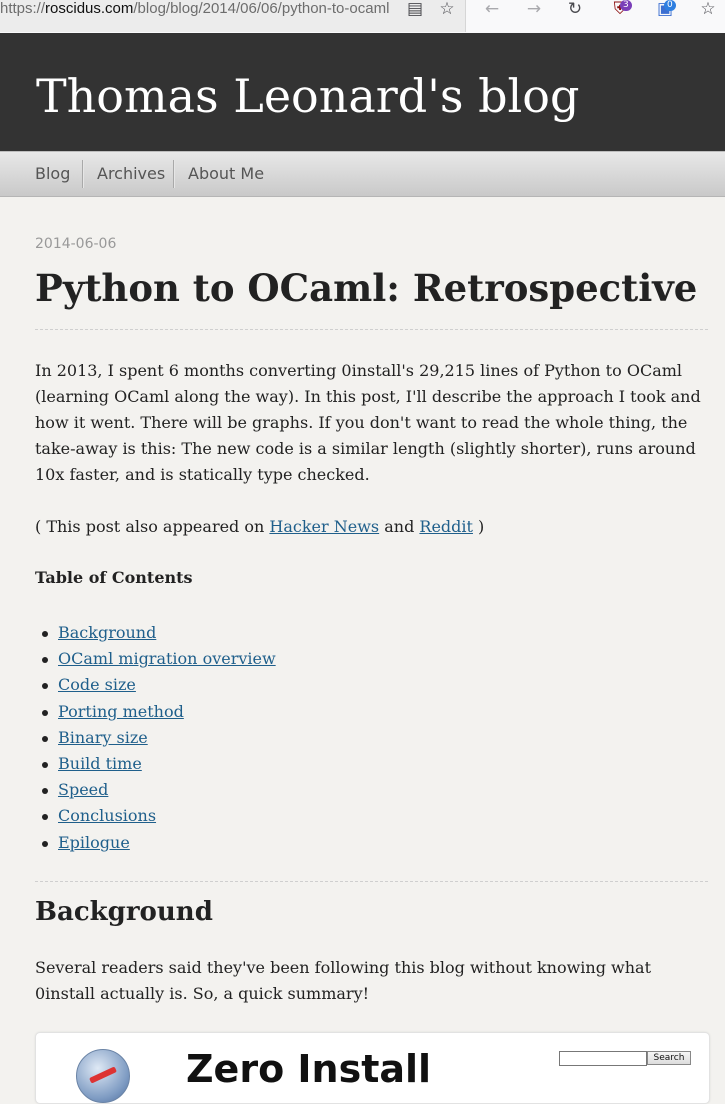 The image size is (725, 1104). Describe the element at coordinates (415, 10) in the screenshot. I see `reader-view-icon: ▤` at that location.